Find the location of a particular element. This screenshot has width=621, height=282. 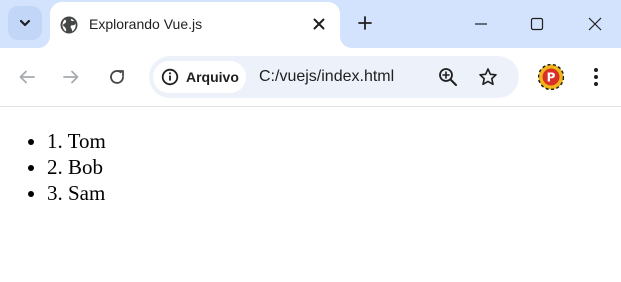

arrow-left-icon is located at coordinates (27, 77).